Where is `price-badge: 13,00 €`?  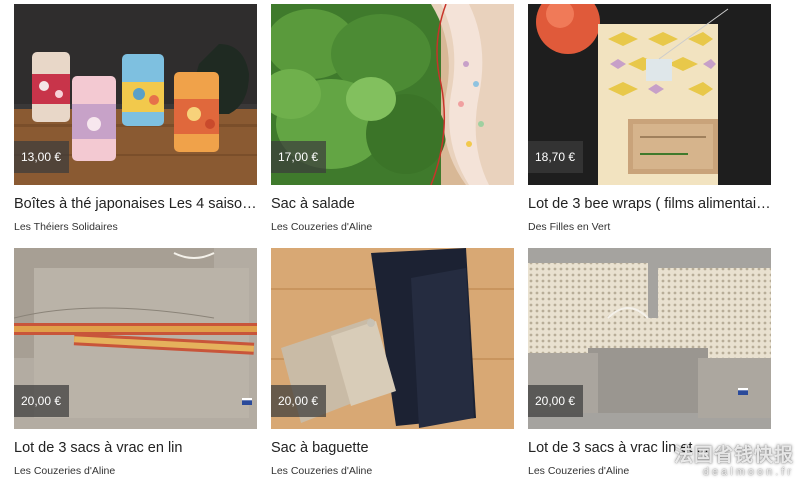
price-badge: 13,00 € is located at coordinates (42, 157).